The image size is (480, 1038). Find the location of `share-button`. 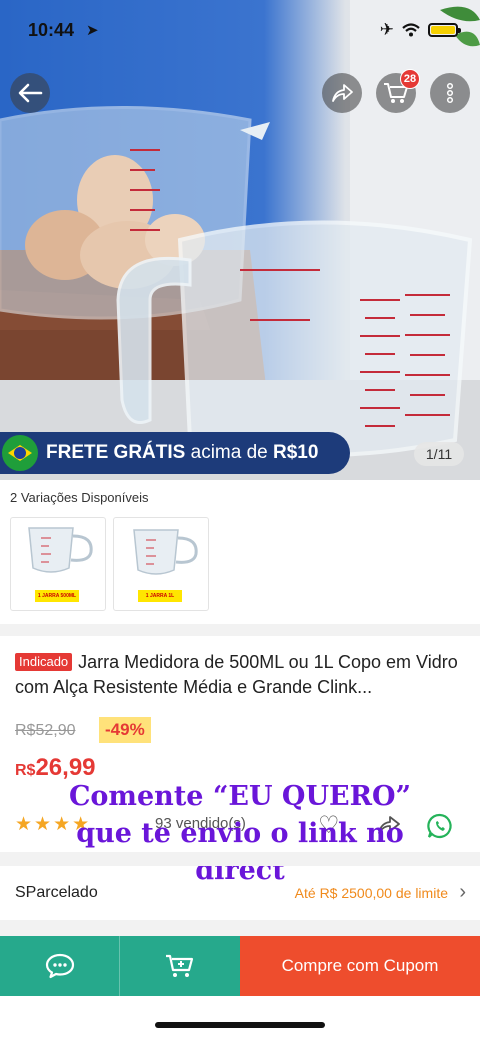

share-button is located at coordinates (342, 93).